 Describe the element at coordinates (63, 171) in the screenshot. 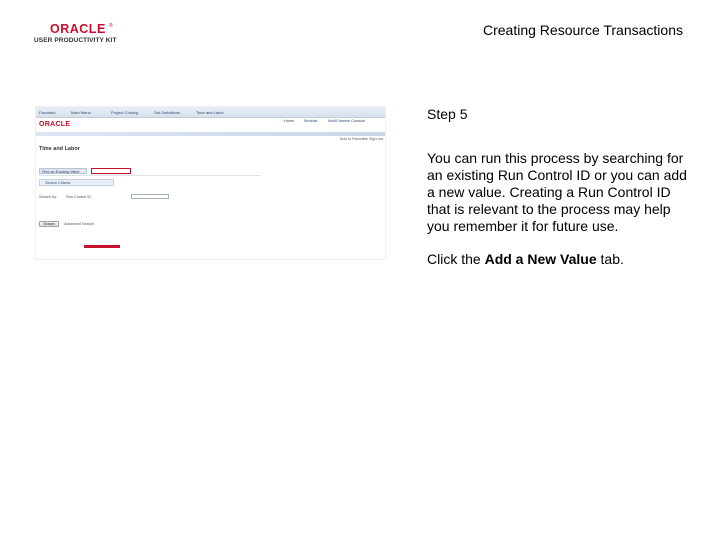

I see `screenshot-tab-find-existing: Find an Existing Value` at that location.